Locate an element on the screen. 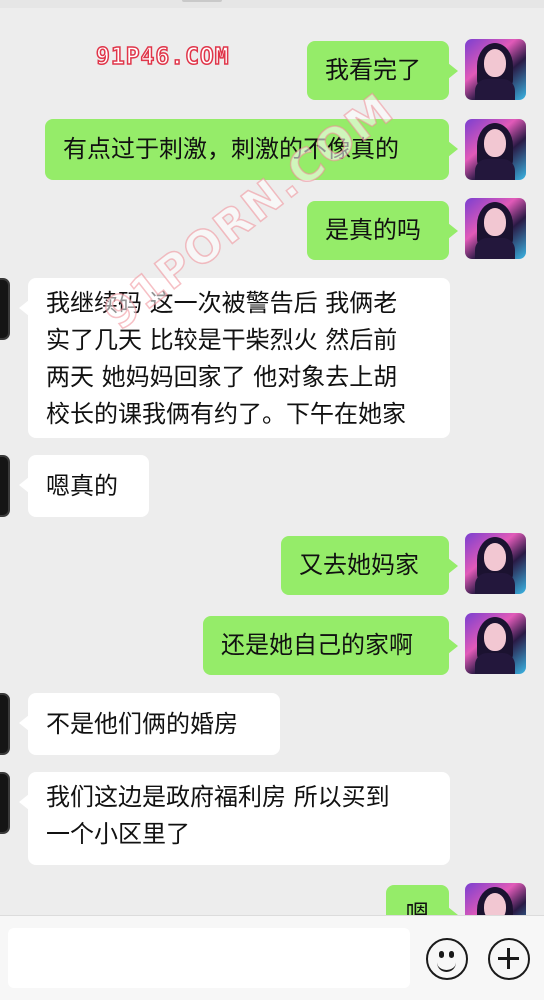 This screenshot has width=544, height=1000. top-edge is located at coordinates (272, 4).